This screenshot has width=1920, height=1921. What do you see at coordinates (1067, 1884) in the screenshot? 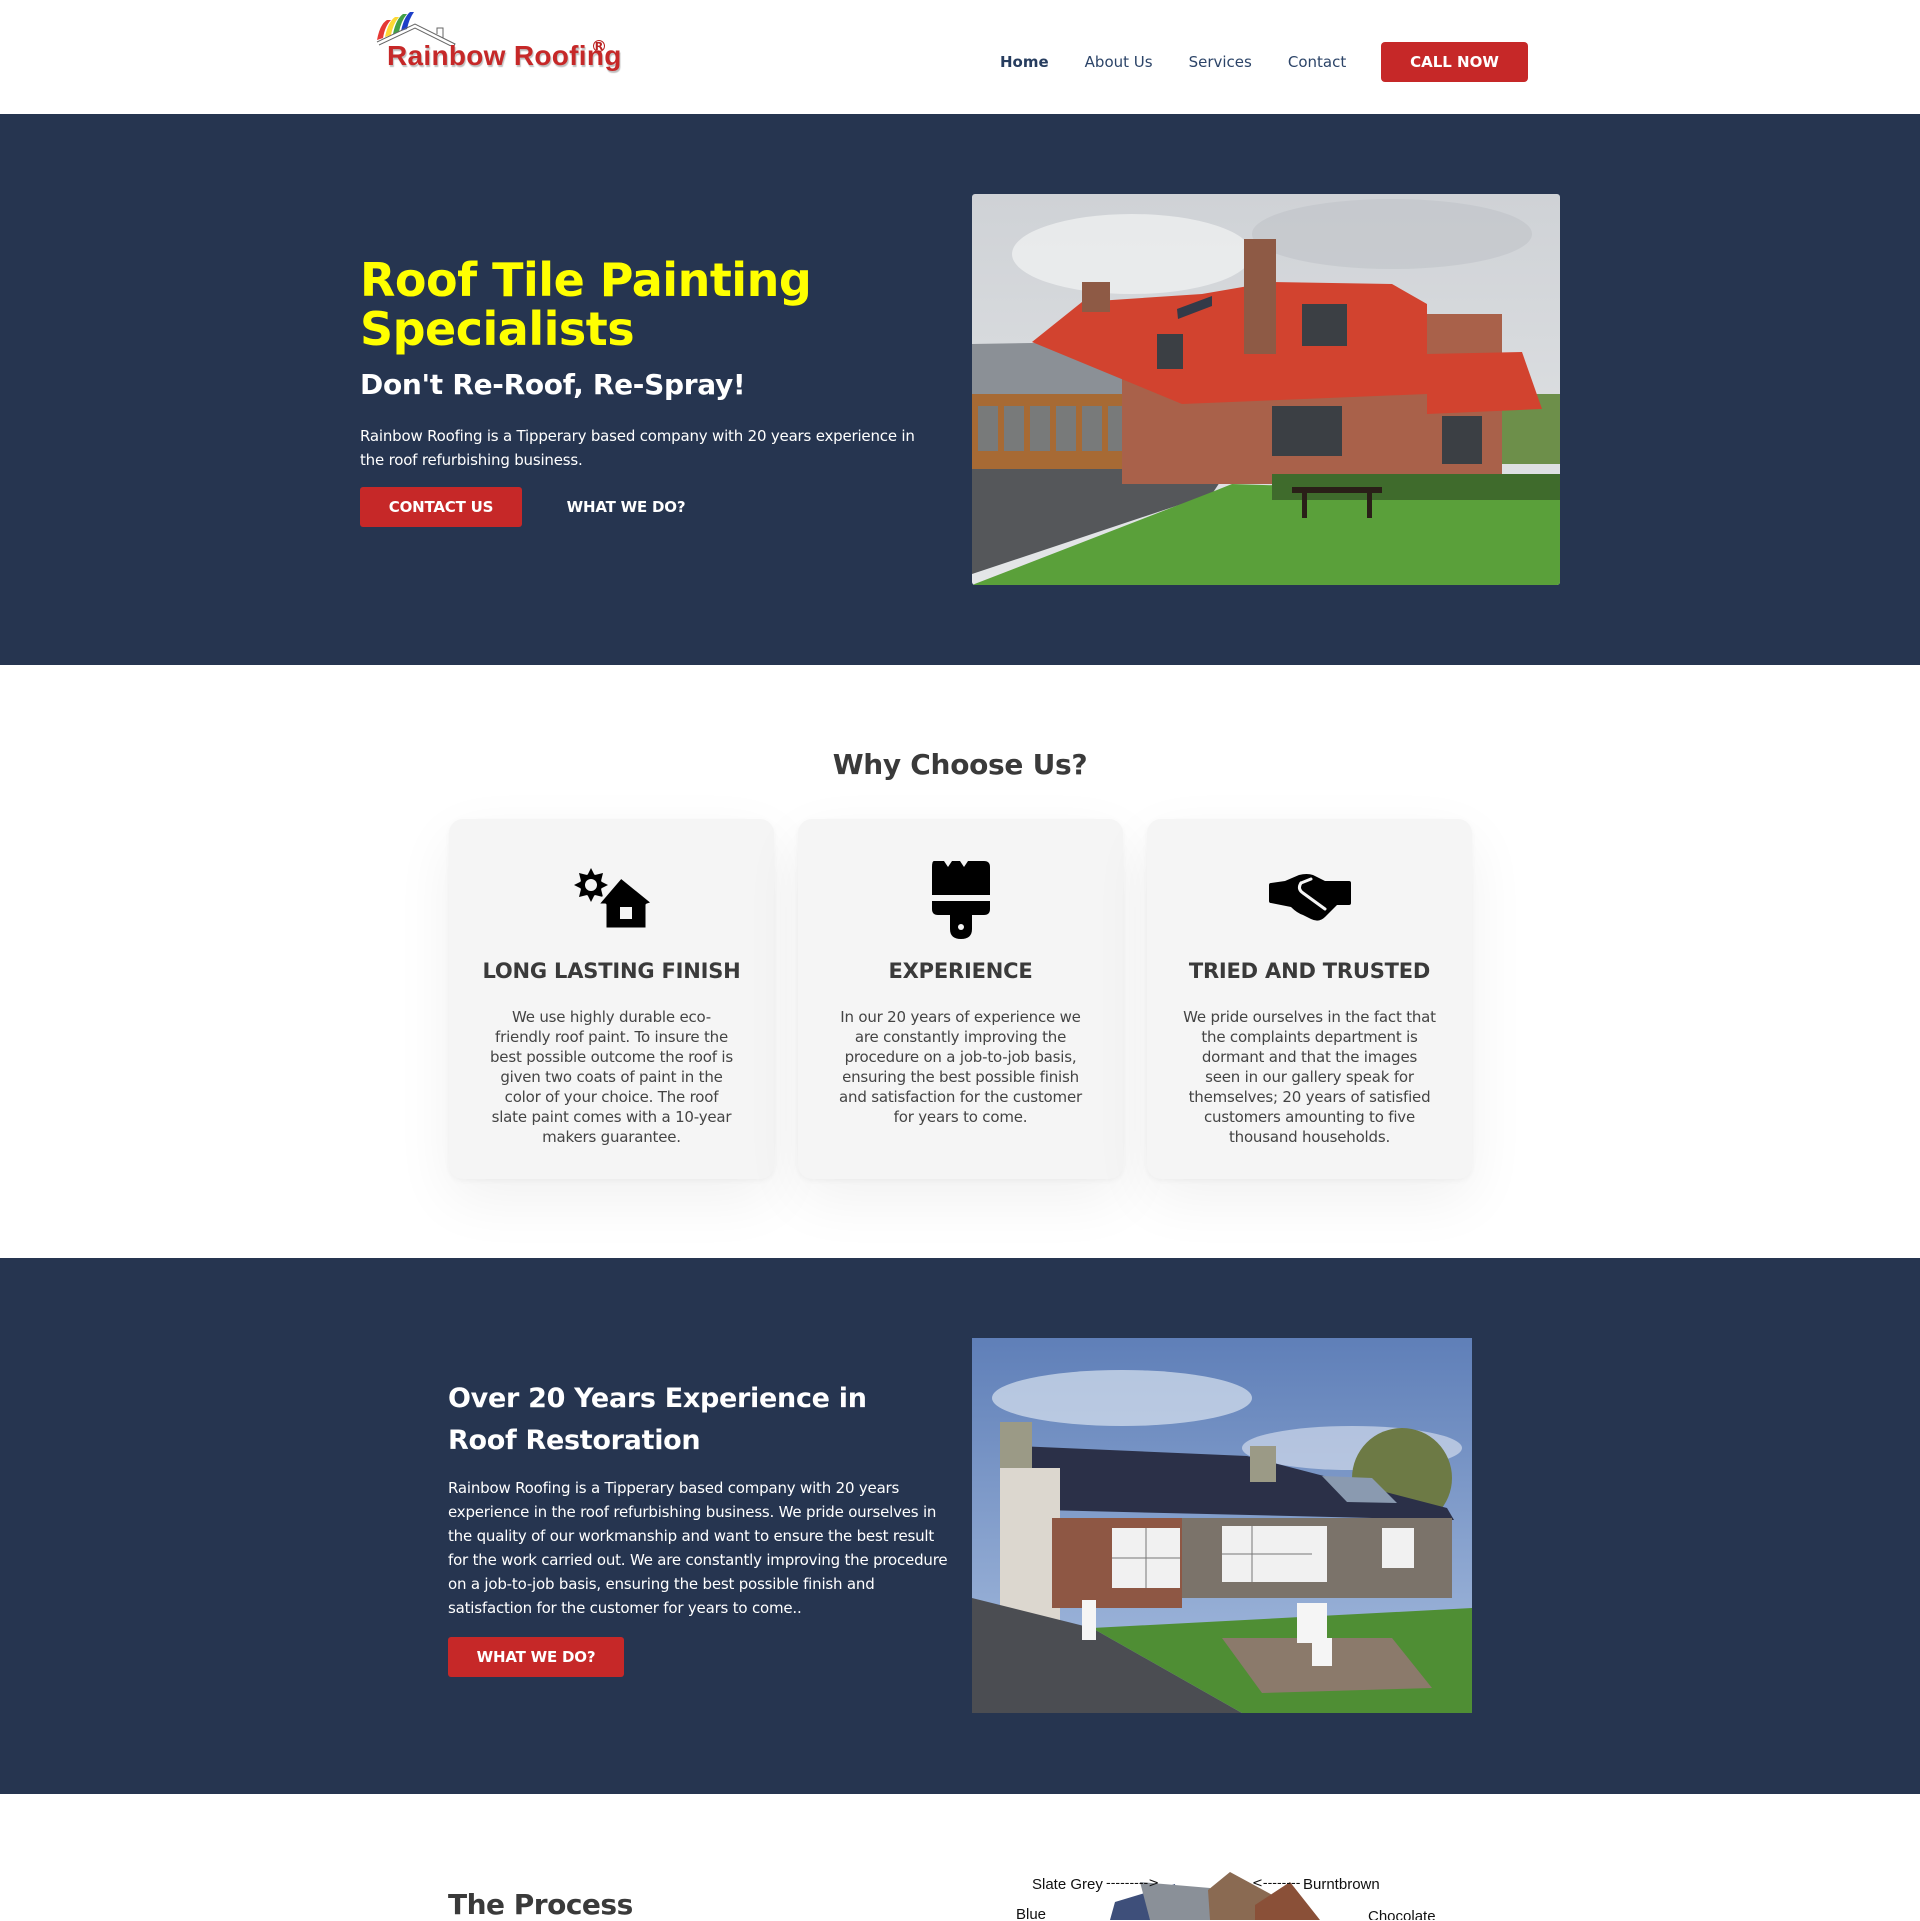
I see `swatch-label-slate-grey: Slate Grey` at bounding box center [1067, 1884].